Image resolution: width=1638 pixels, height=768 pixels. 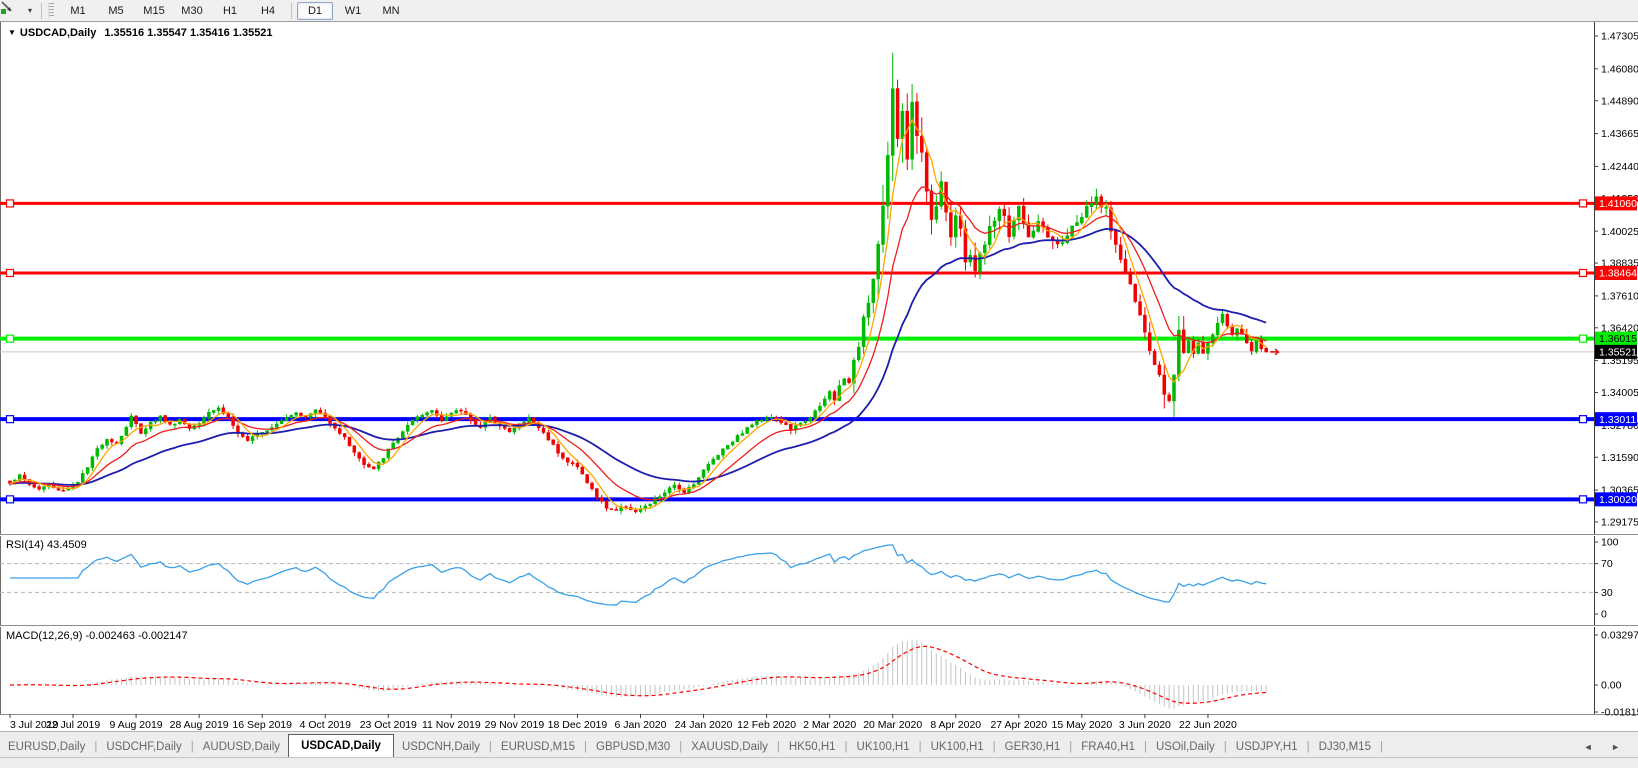 What do you see at coordinates (1604, 615) in the screenshot?
I see `svg-text: 0` at bounding box center [1604, 615].